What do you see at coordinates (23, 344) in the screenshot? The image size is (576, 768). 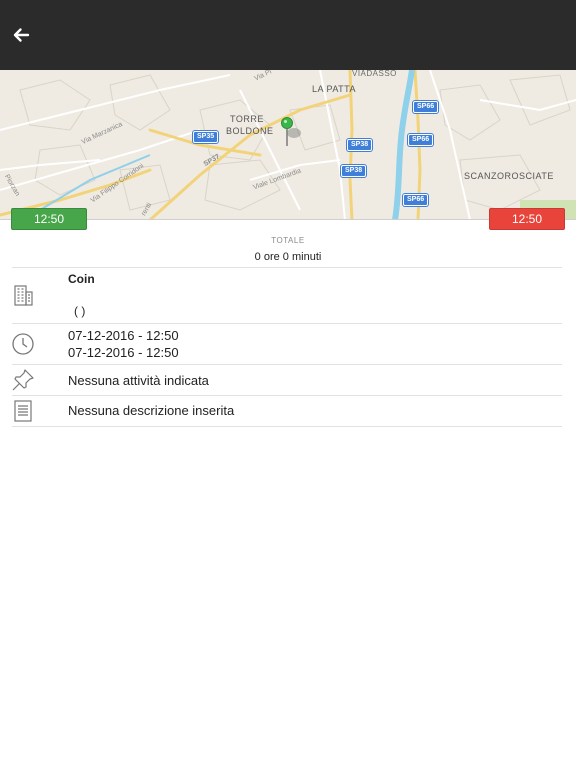 I see `clock-icon` at bounding box center [23, 344].